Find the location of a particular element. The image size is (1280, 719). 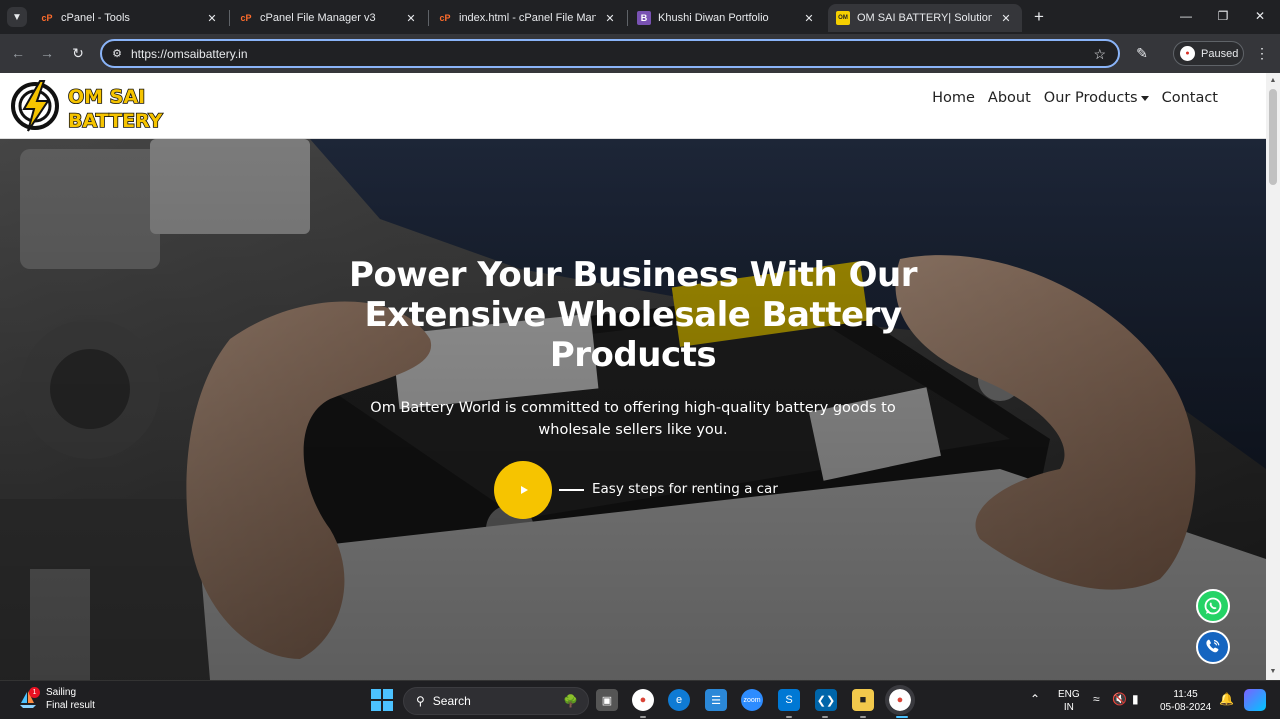

sailing-icon: 1 is located at coordinates (29, 698).